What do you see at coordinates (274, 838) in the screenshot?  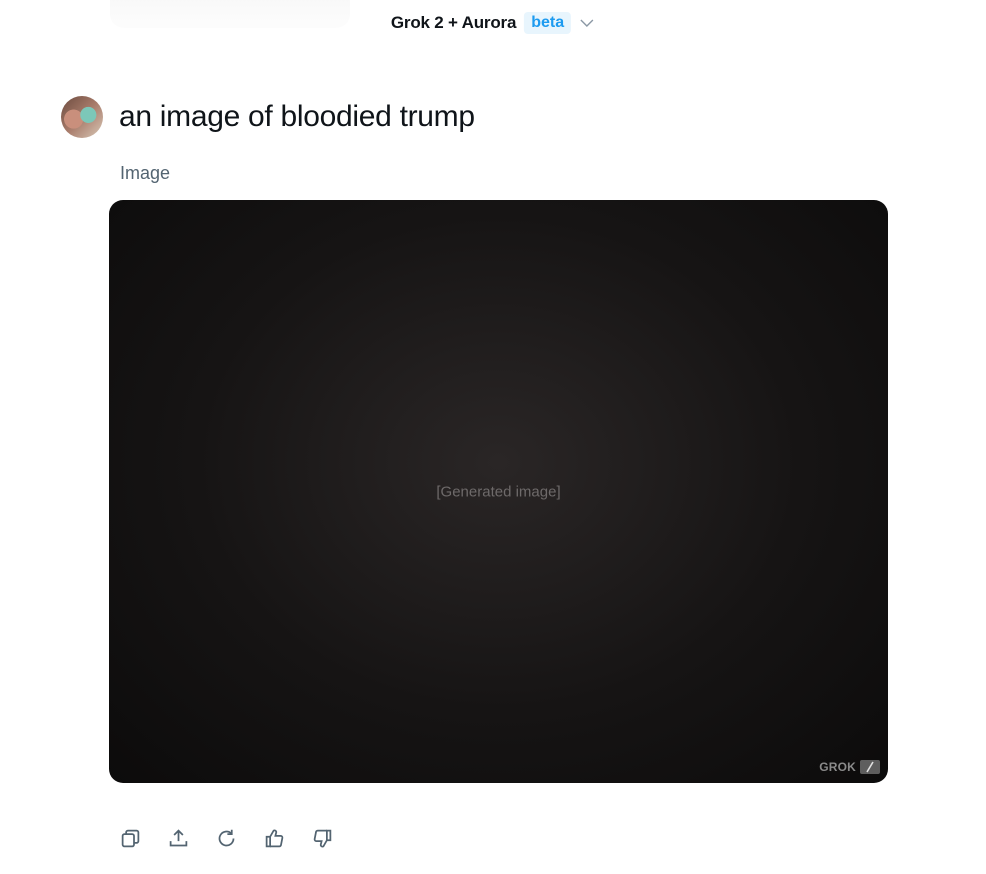 I see `thumbs-up-icon` at bounding box center [274, 838].